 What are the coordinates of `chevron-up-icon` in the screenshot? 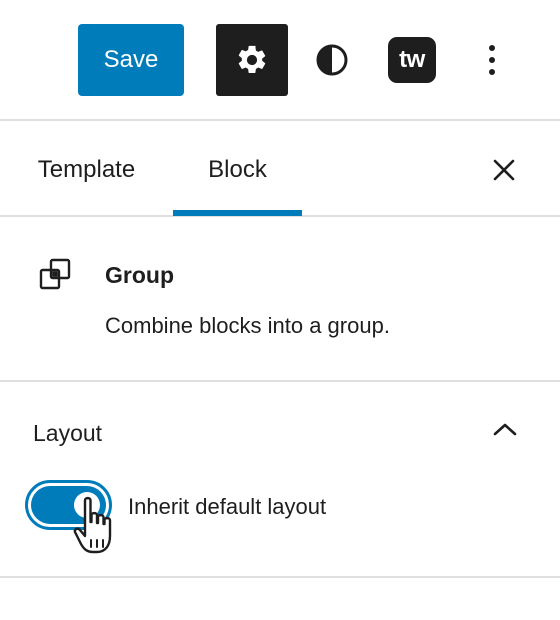 It's located at (505, 429).